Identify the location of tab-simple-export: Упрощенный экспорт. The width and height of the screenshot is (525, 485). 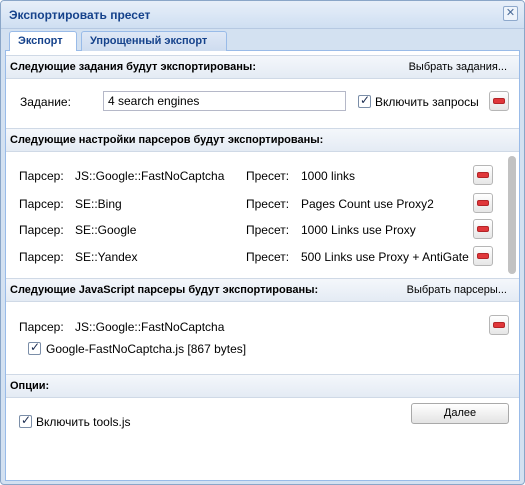
(154, 41).